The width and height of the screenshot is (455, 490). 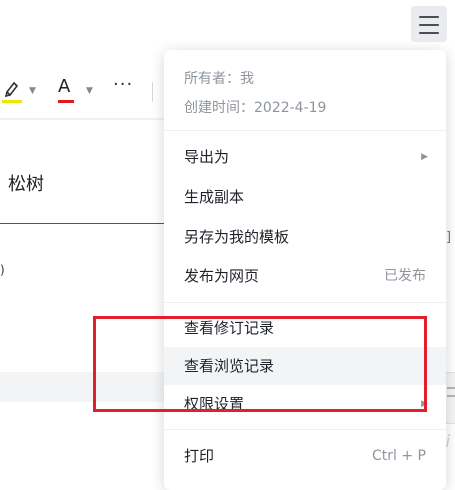 I want to click on document-fragment: ), so click(x=2, y=270).